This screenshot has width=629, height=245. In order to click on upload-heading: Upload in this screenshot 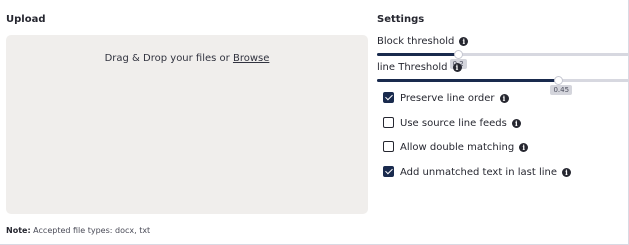, I will do `click(26, 19)`.